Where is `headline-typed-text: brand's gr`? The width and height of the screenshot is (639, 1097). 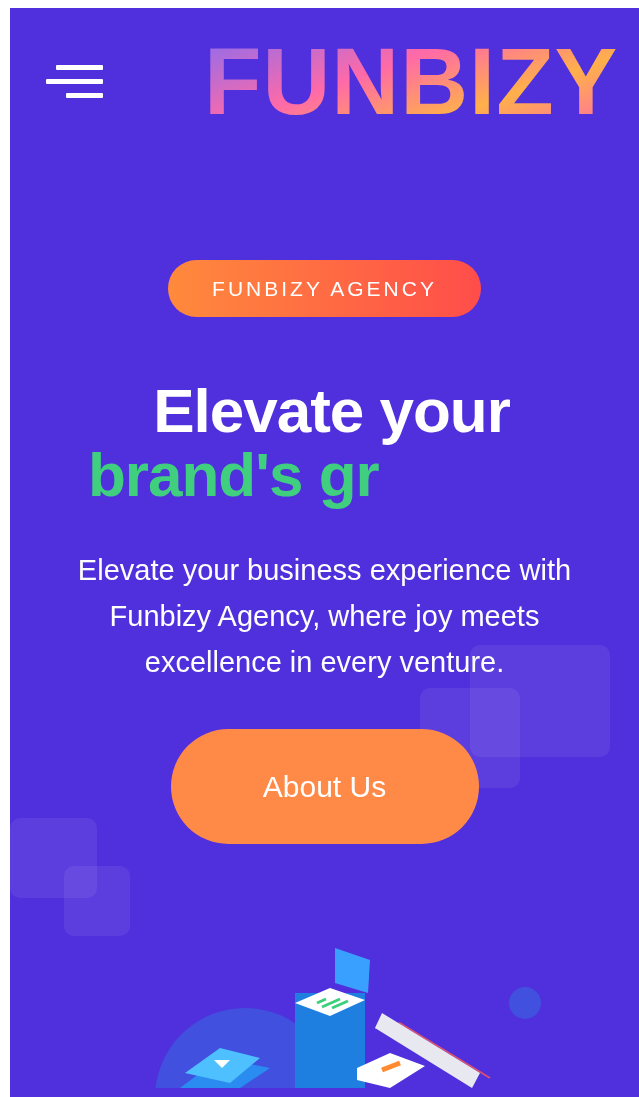 headline-typed-text: brand's gr is located at coordinates (233, 475).